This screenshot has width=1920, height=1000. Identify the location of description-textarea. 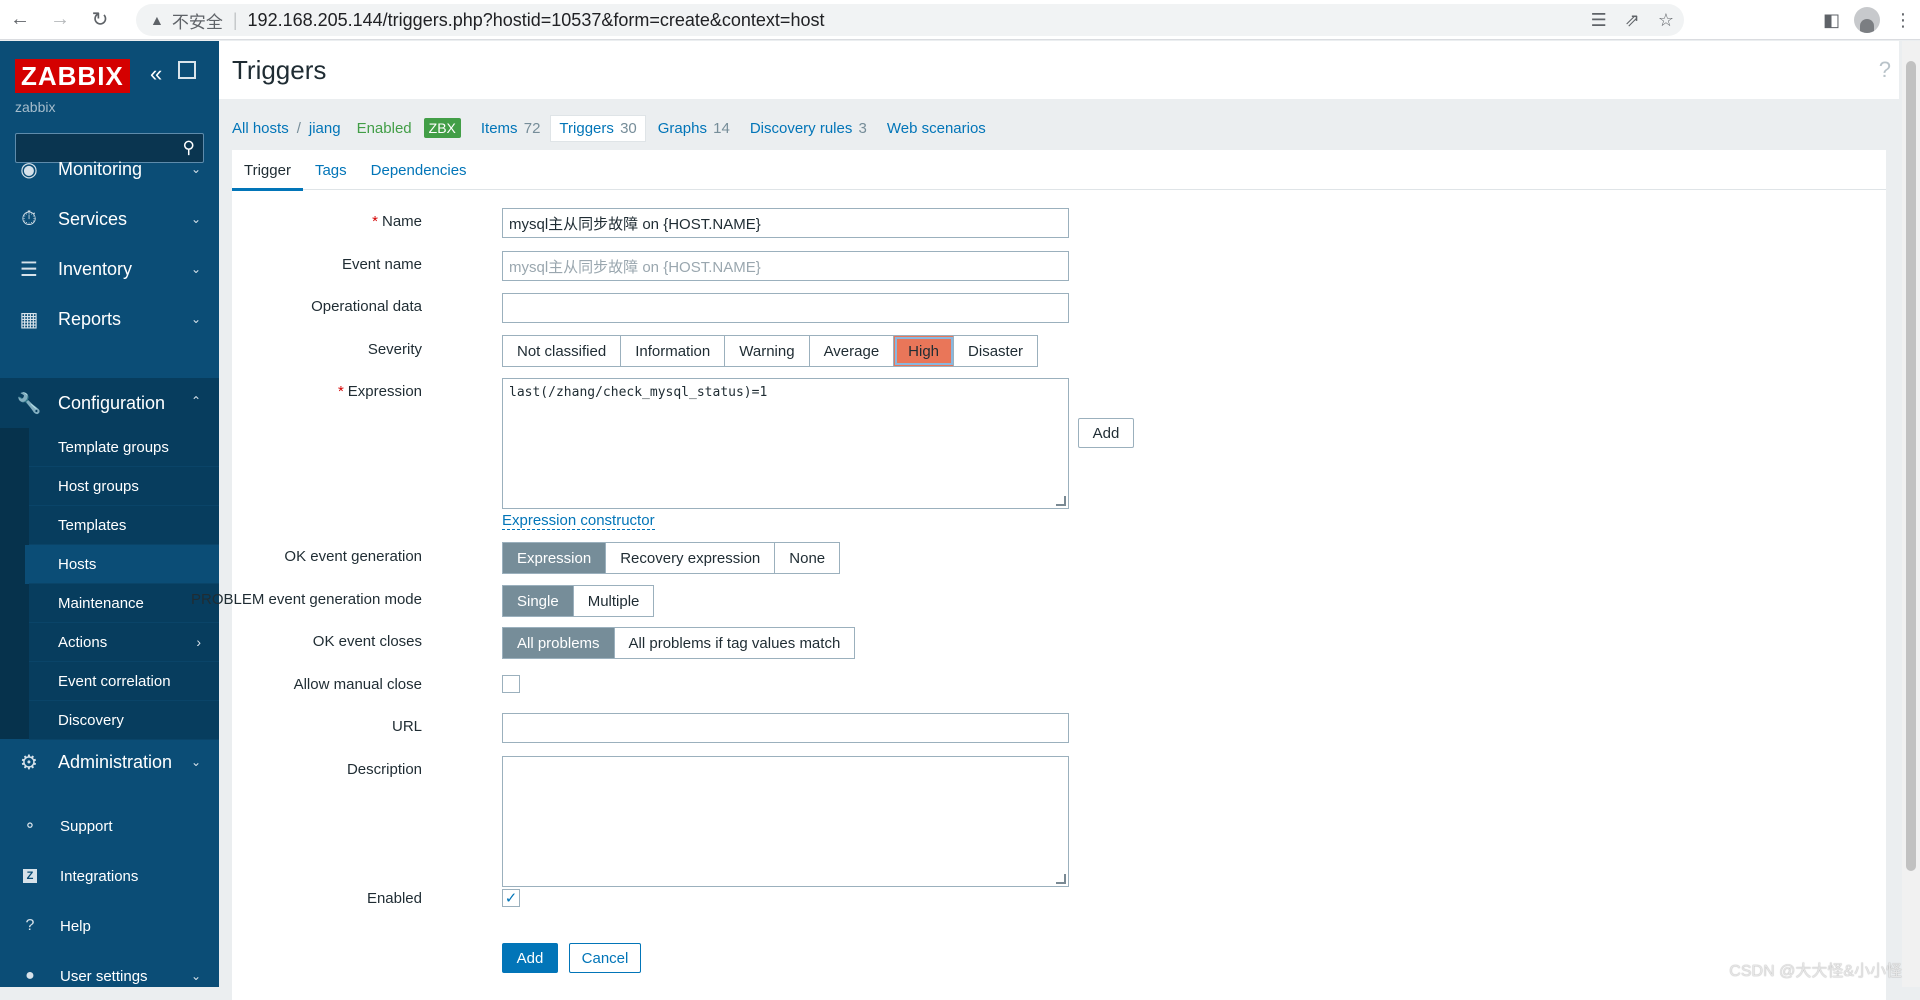
(785, 821).